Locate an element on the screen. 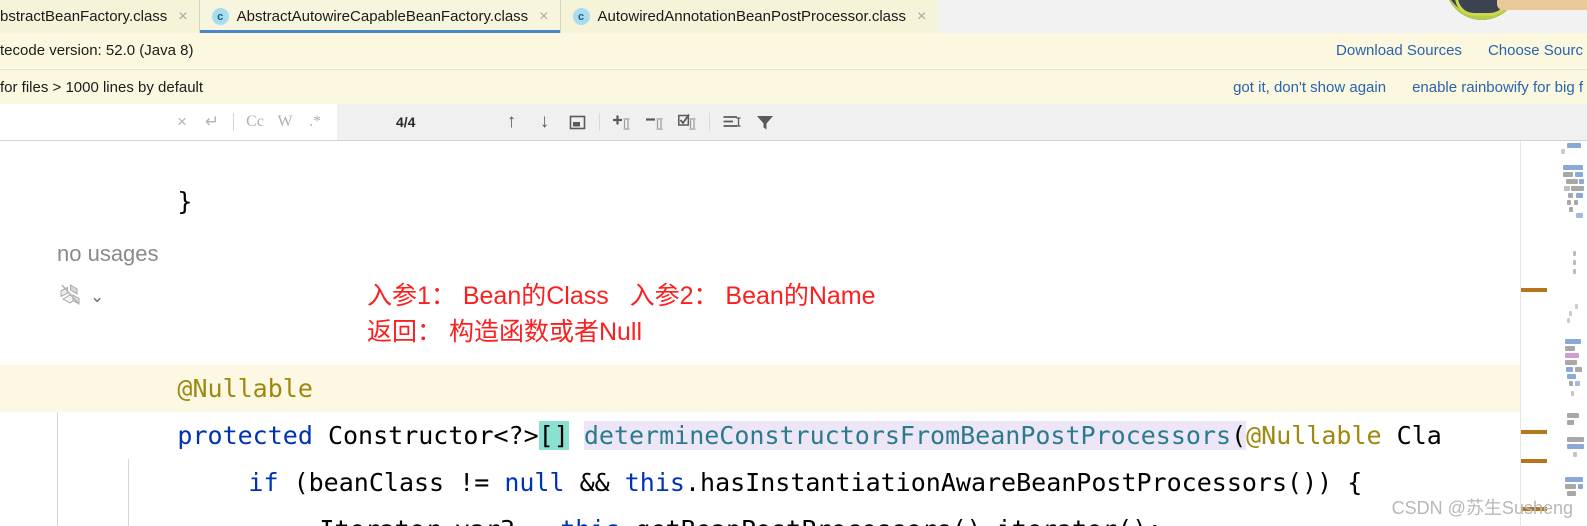  code-token-keyword-this: this is located at coordinates (590, 520).